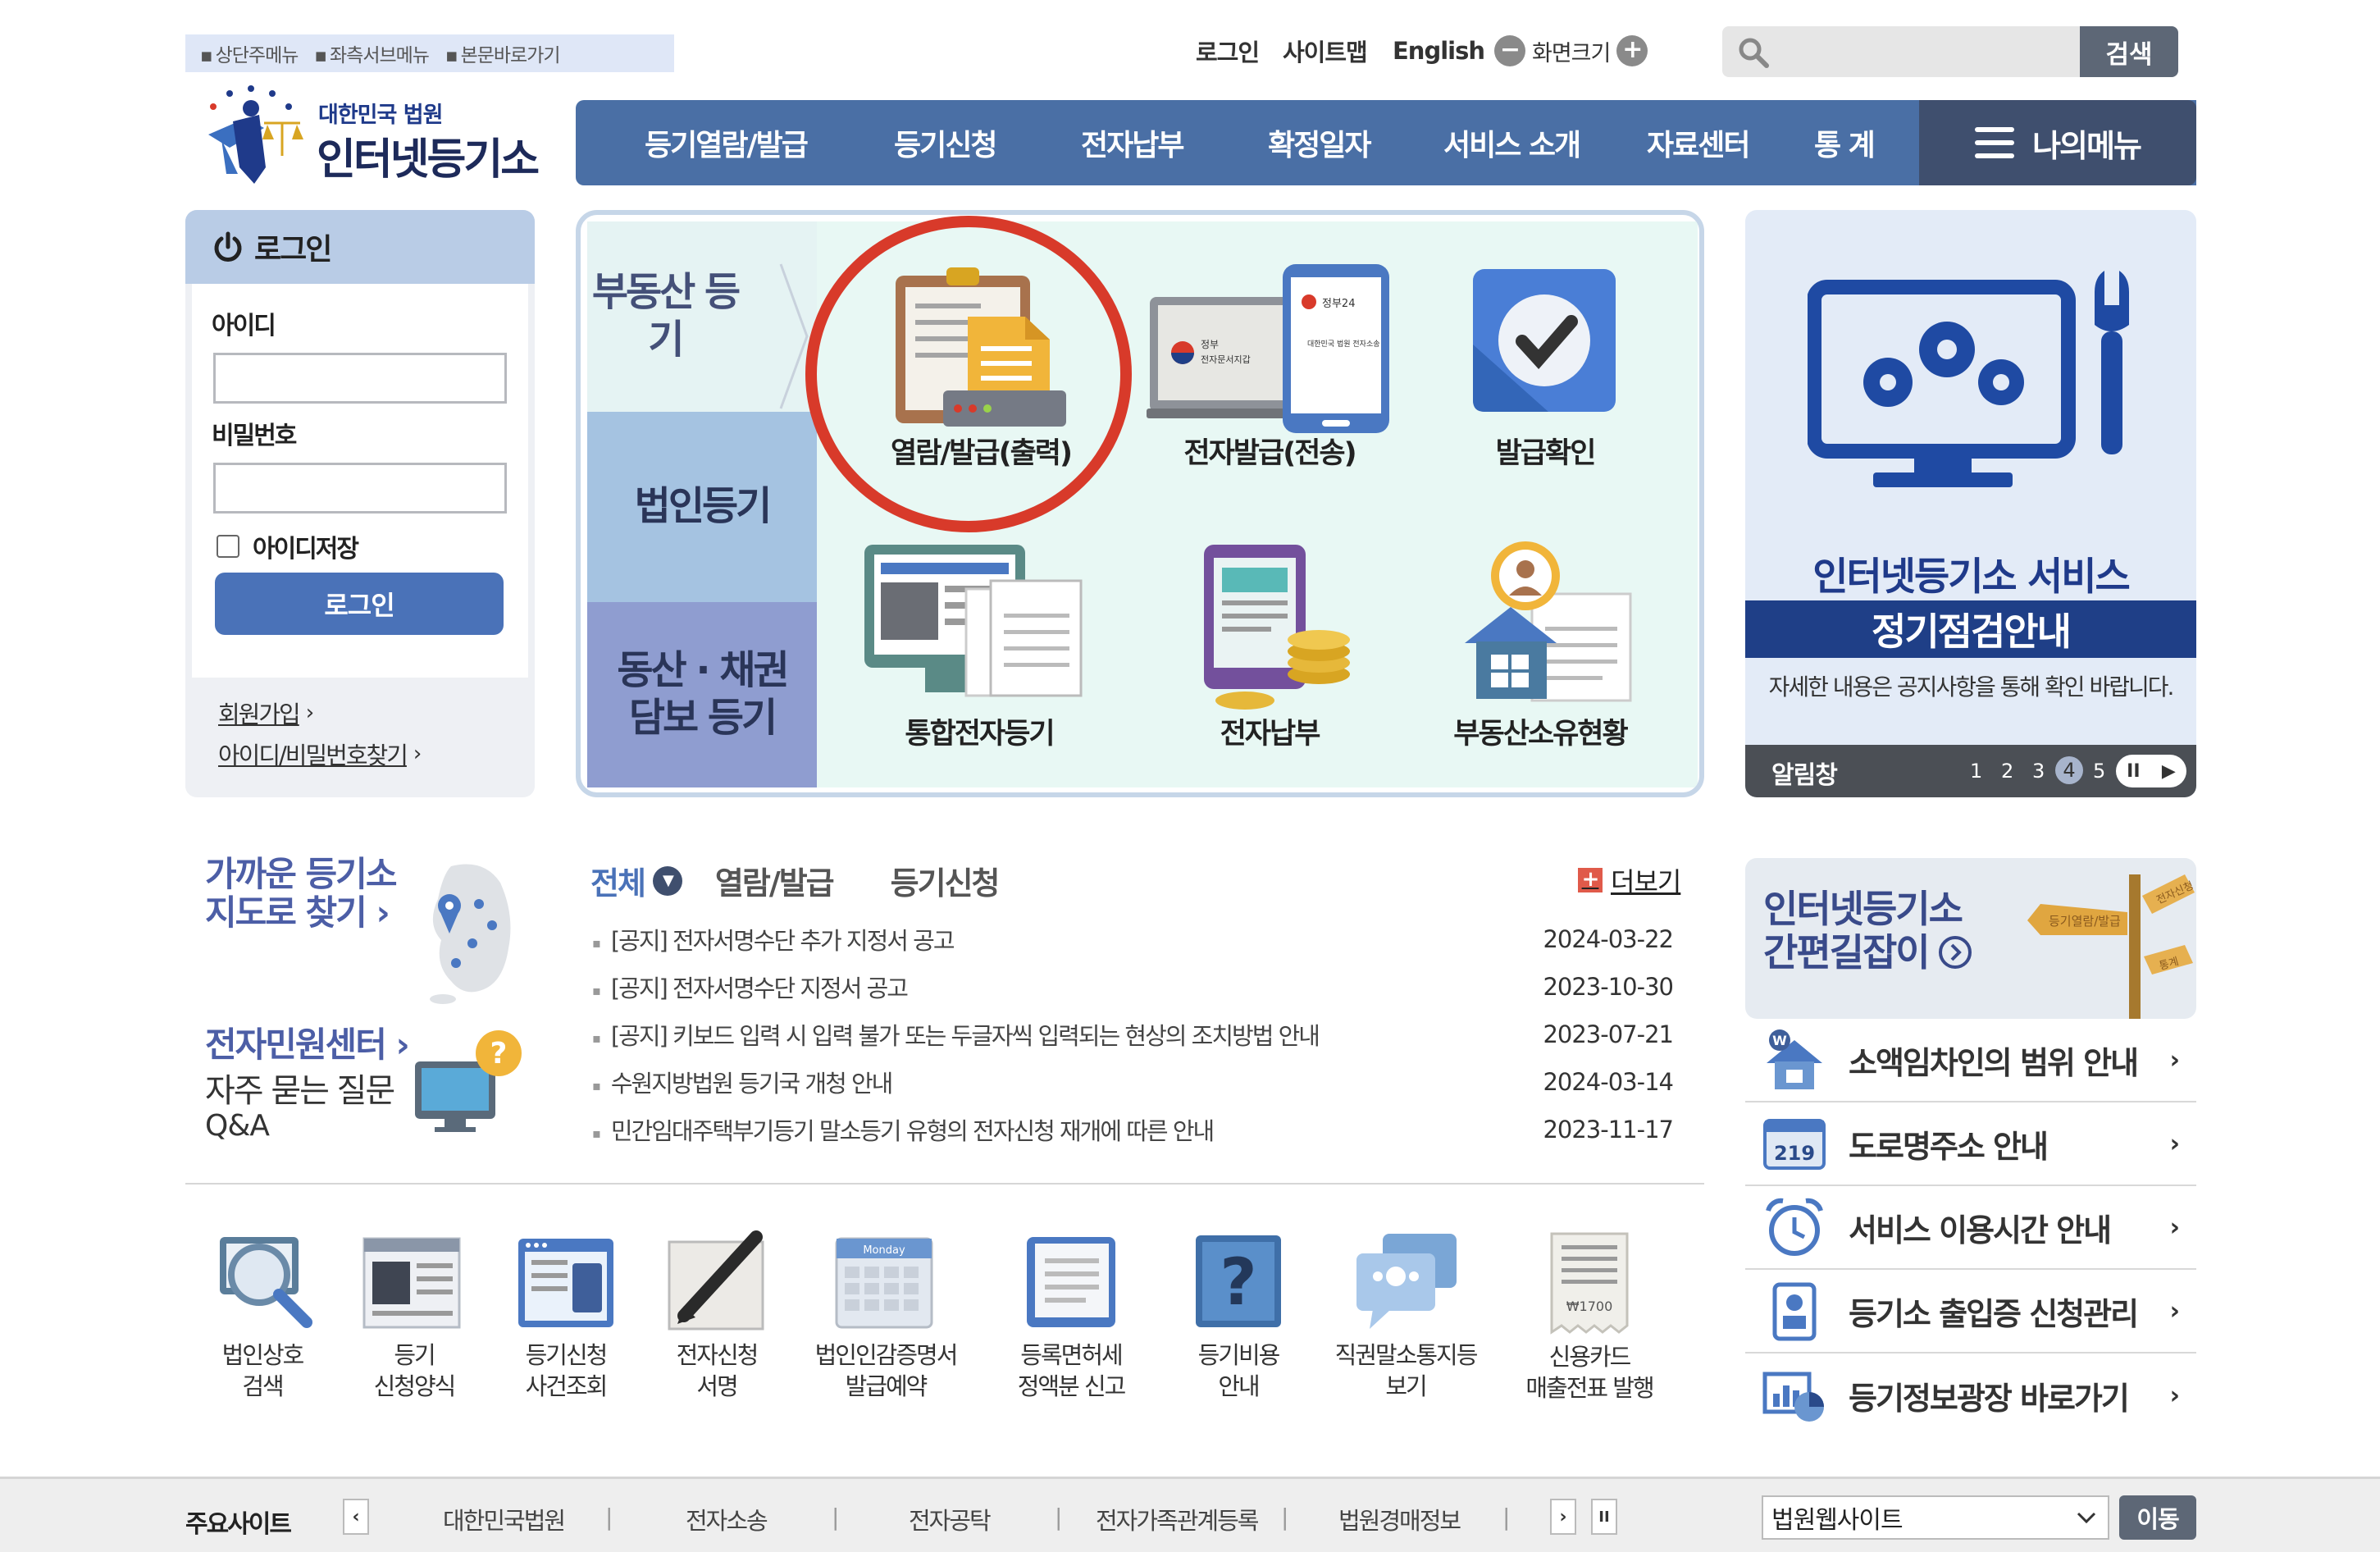  What do you see at coordinates (1971, 1395) in the screenshot?
I see `right-list-item-info-plaza: 등기정보광장 바로가기 ›` at bounding box center [1971, 1395].